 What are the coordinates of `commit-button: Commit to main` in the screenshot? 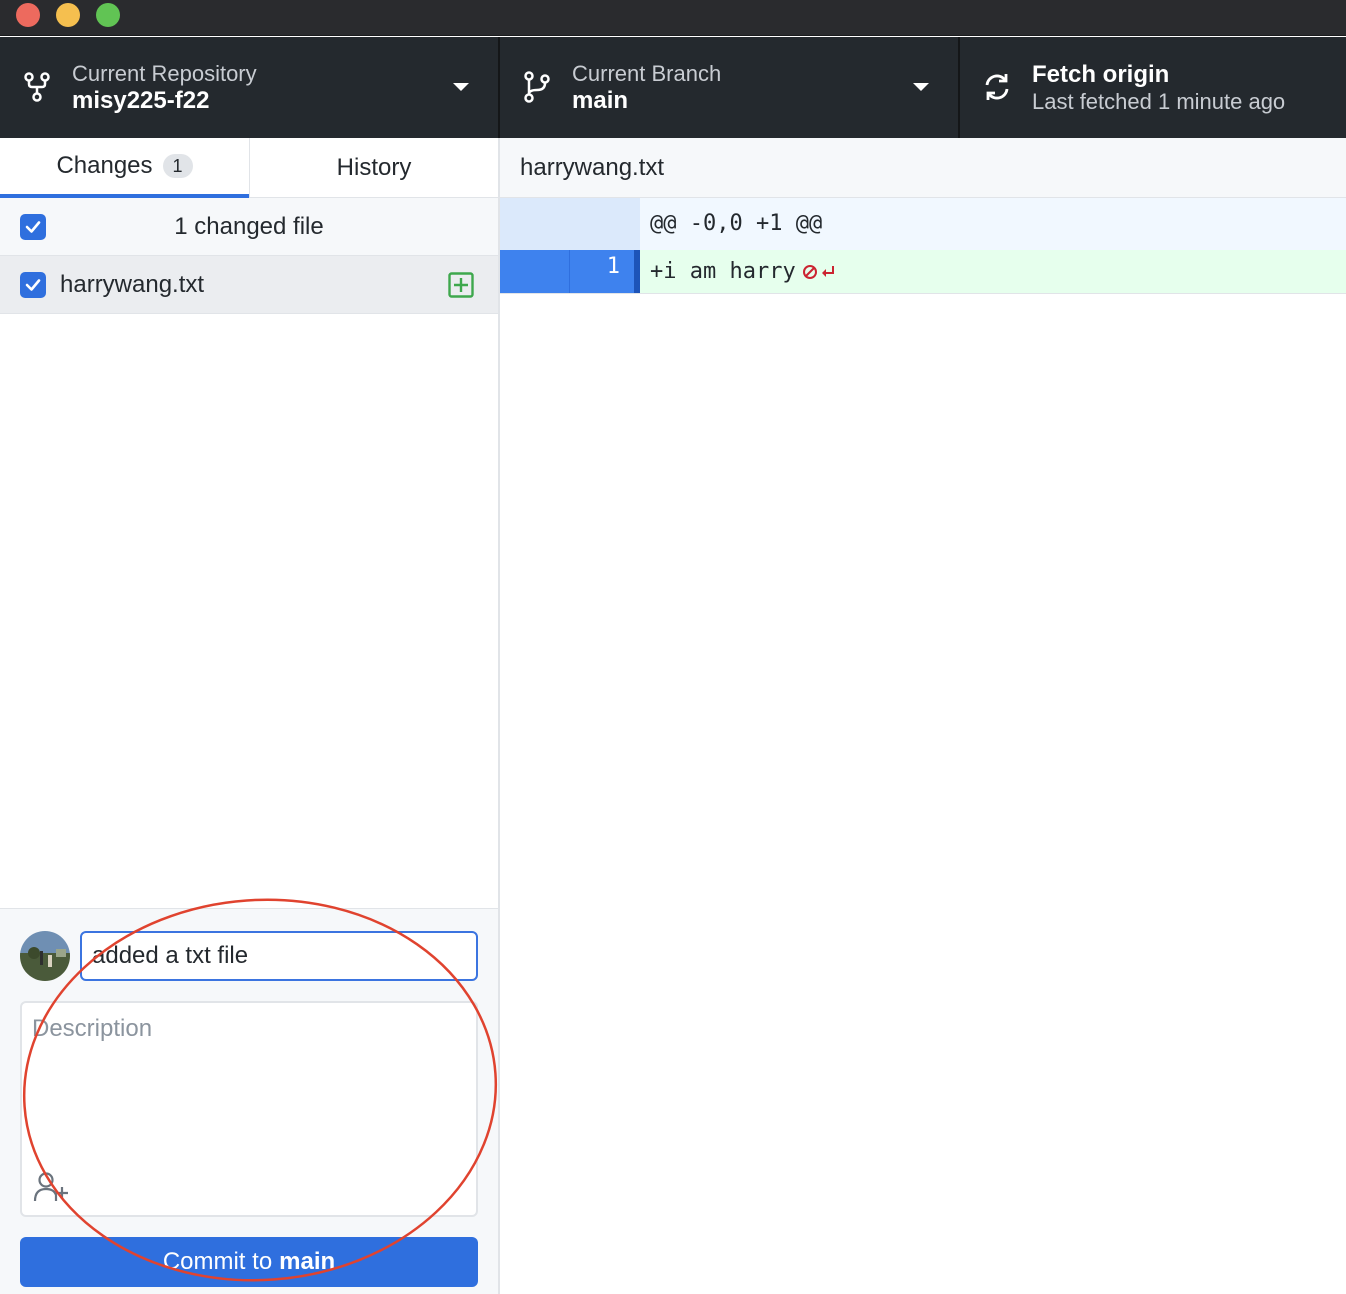 It's located at (249, 1262).